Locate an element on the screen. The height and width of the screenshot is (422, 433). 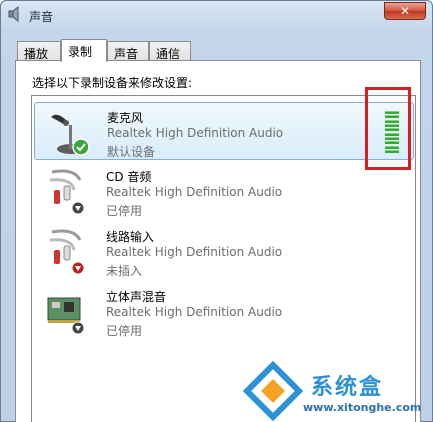
instructions-label: 选择以下录制设备来修改设置: is located at coordinates (112, 83).